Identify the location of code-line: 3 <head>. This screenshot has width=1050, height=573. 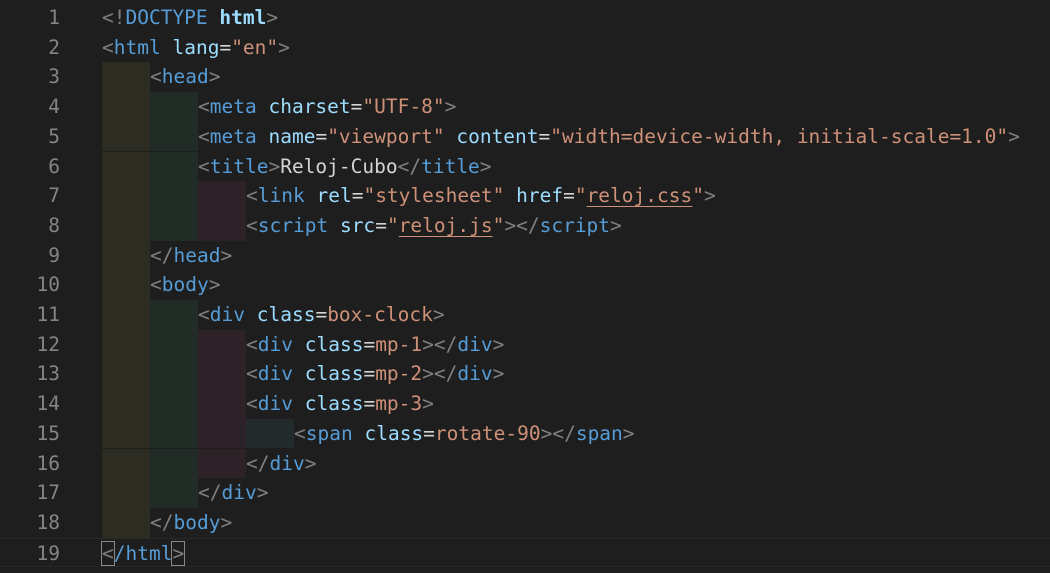
(525, 77).